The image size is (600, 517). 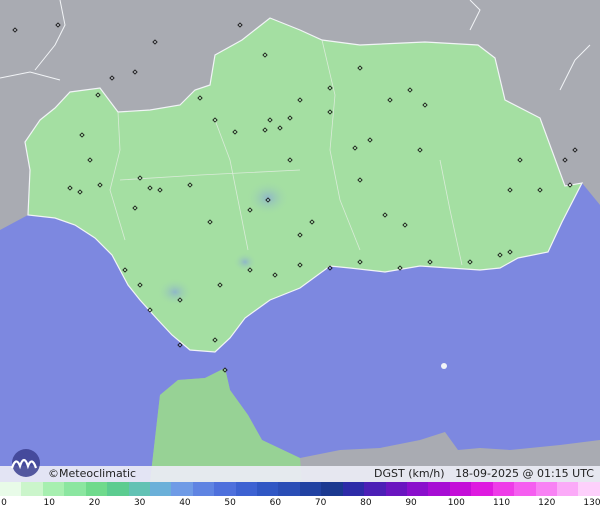 I want to click on scale-tick-label: 70, so click(x=320, y=503).